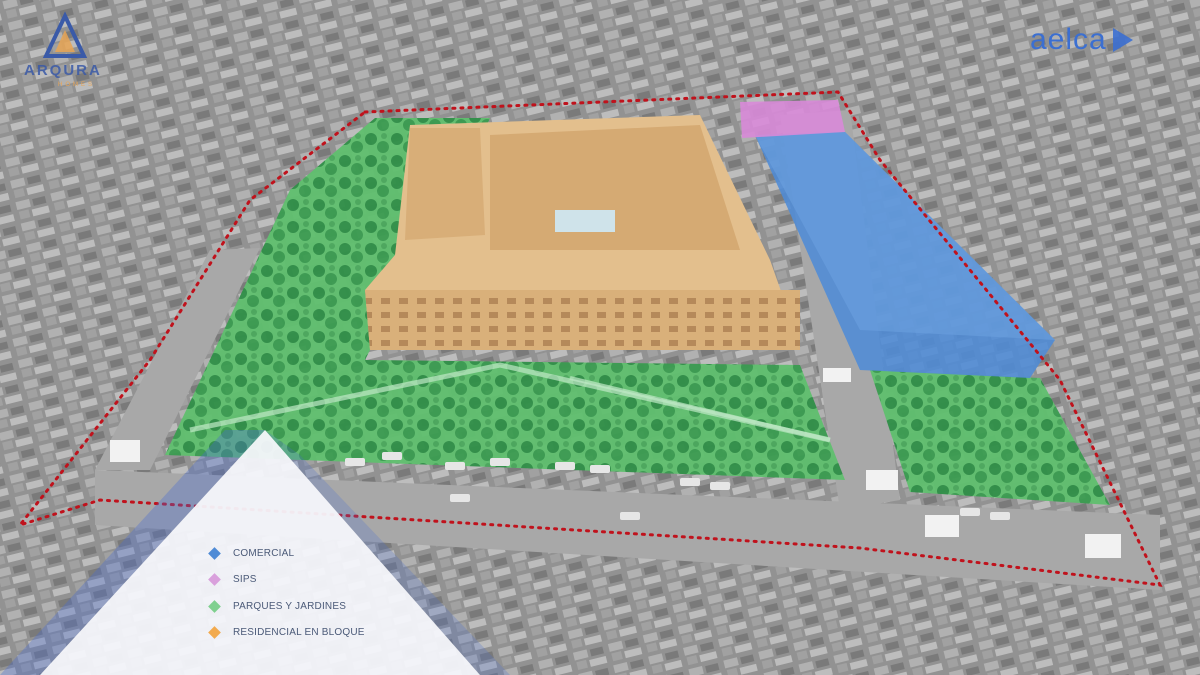  I want to click on arqura-brand-name: ARQURA, so click(63, 70).